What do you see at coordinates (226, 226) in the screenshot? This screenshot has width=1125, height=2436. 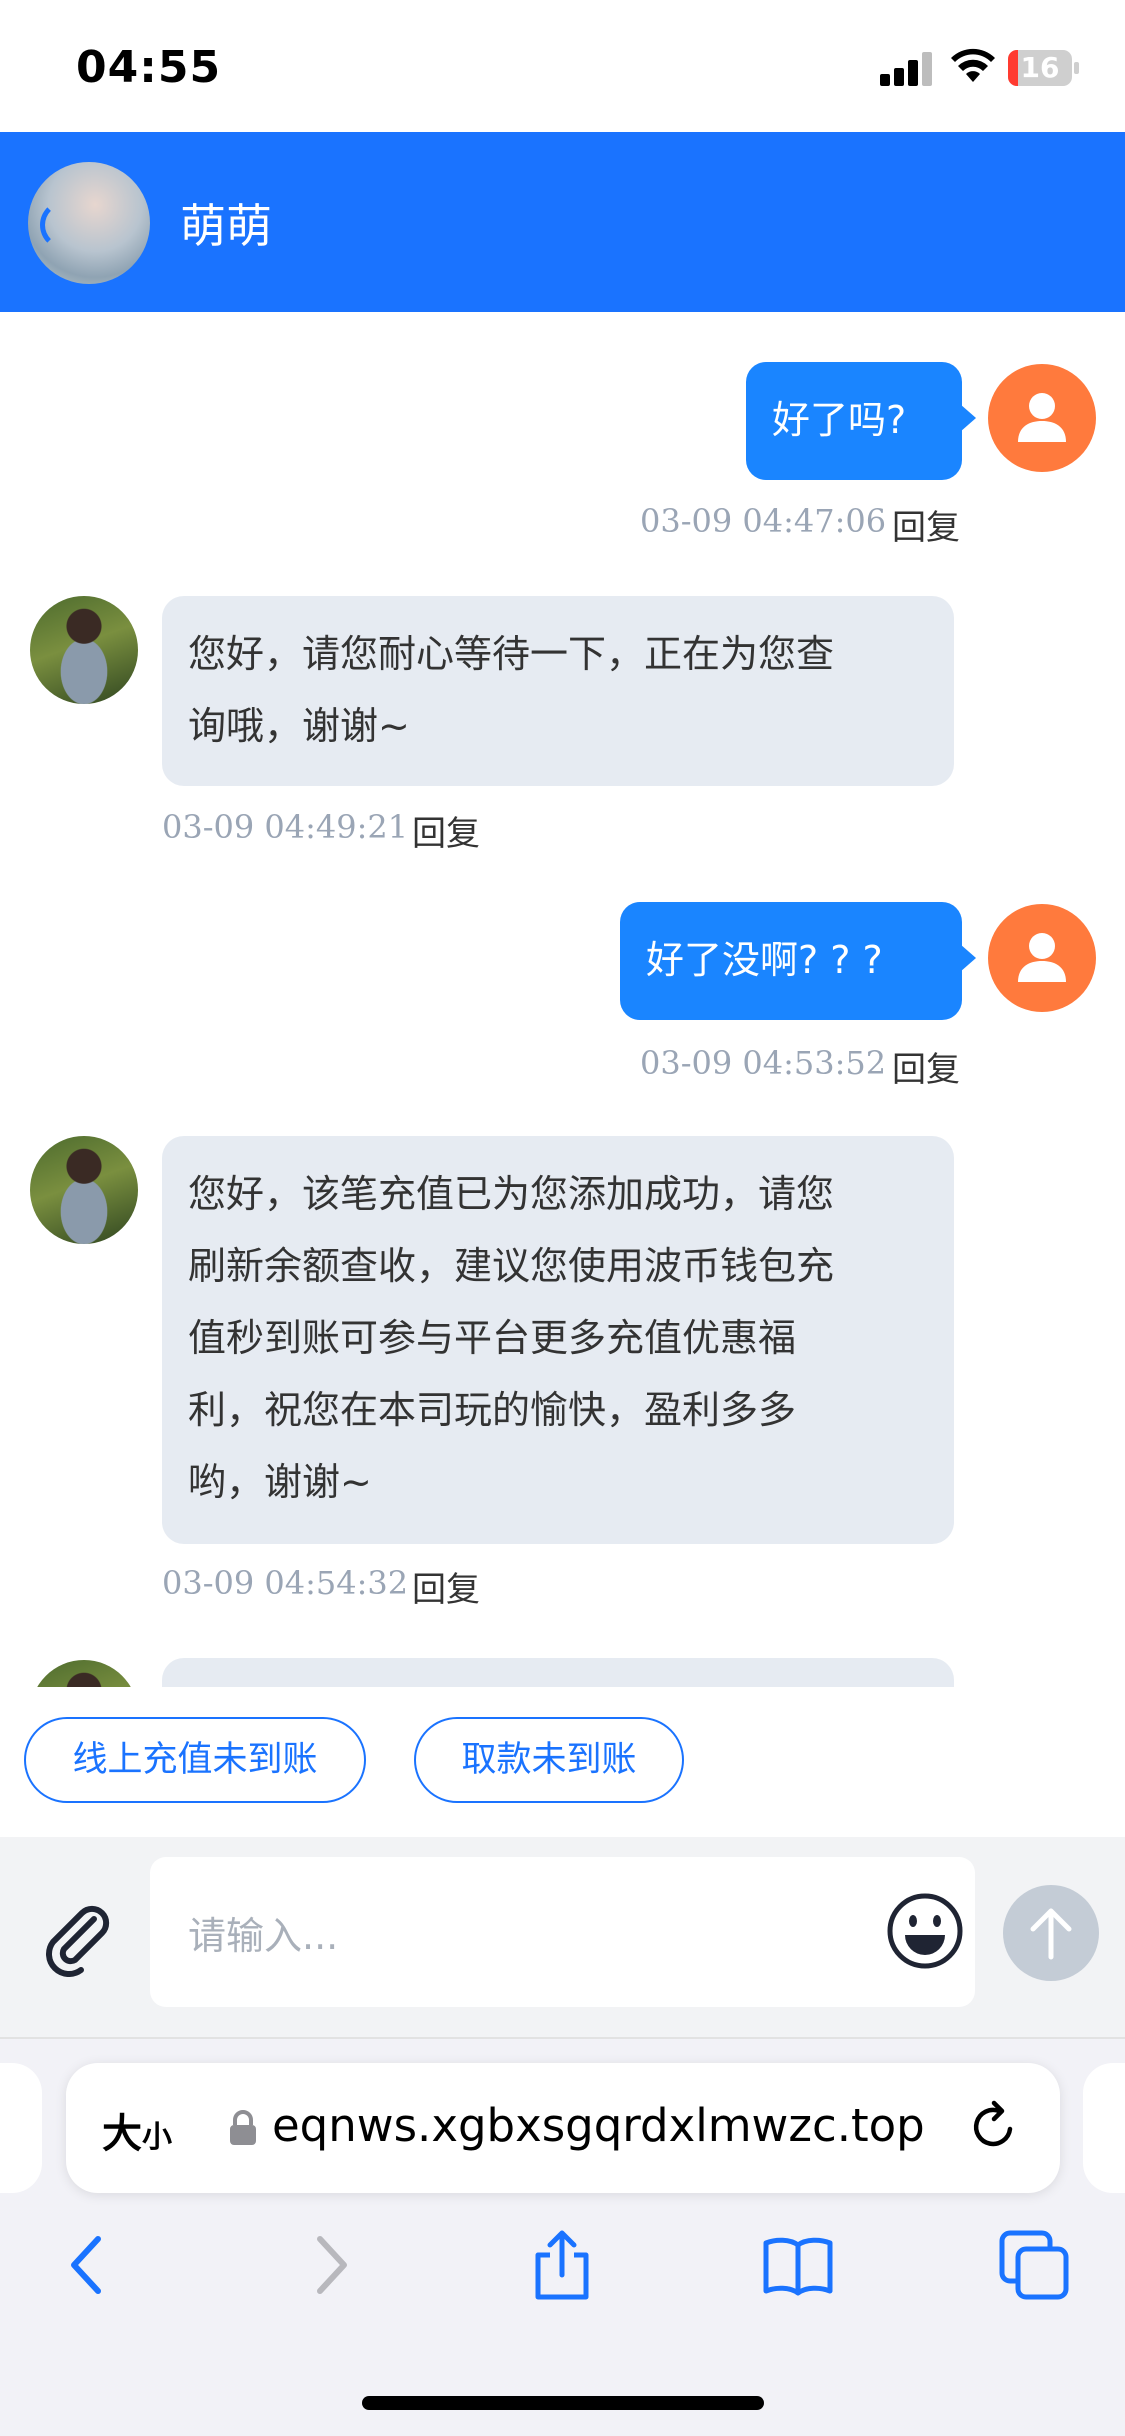 I see `contact-name: 萌萌` at bounding box center [226, 226].